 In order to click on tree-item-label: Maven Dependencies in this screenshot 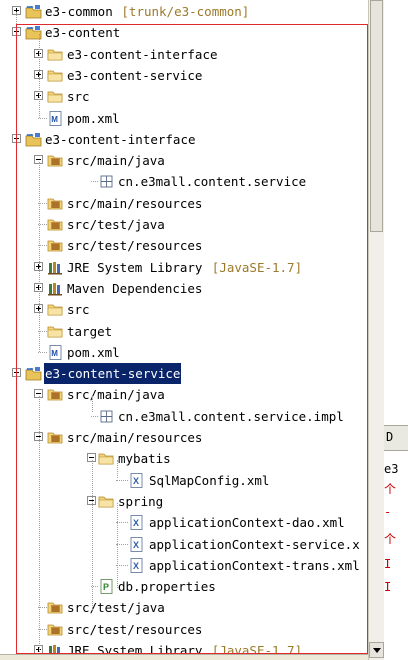, I will do `click(135, 288)`.